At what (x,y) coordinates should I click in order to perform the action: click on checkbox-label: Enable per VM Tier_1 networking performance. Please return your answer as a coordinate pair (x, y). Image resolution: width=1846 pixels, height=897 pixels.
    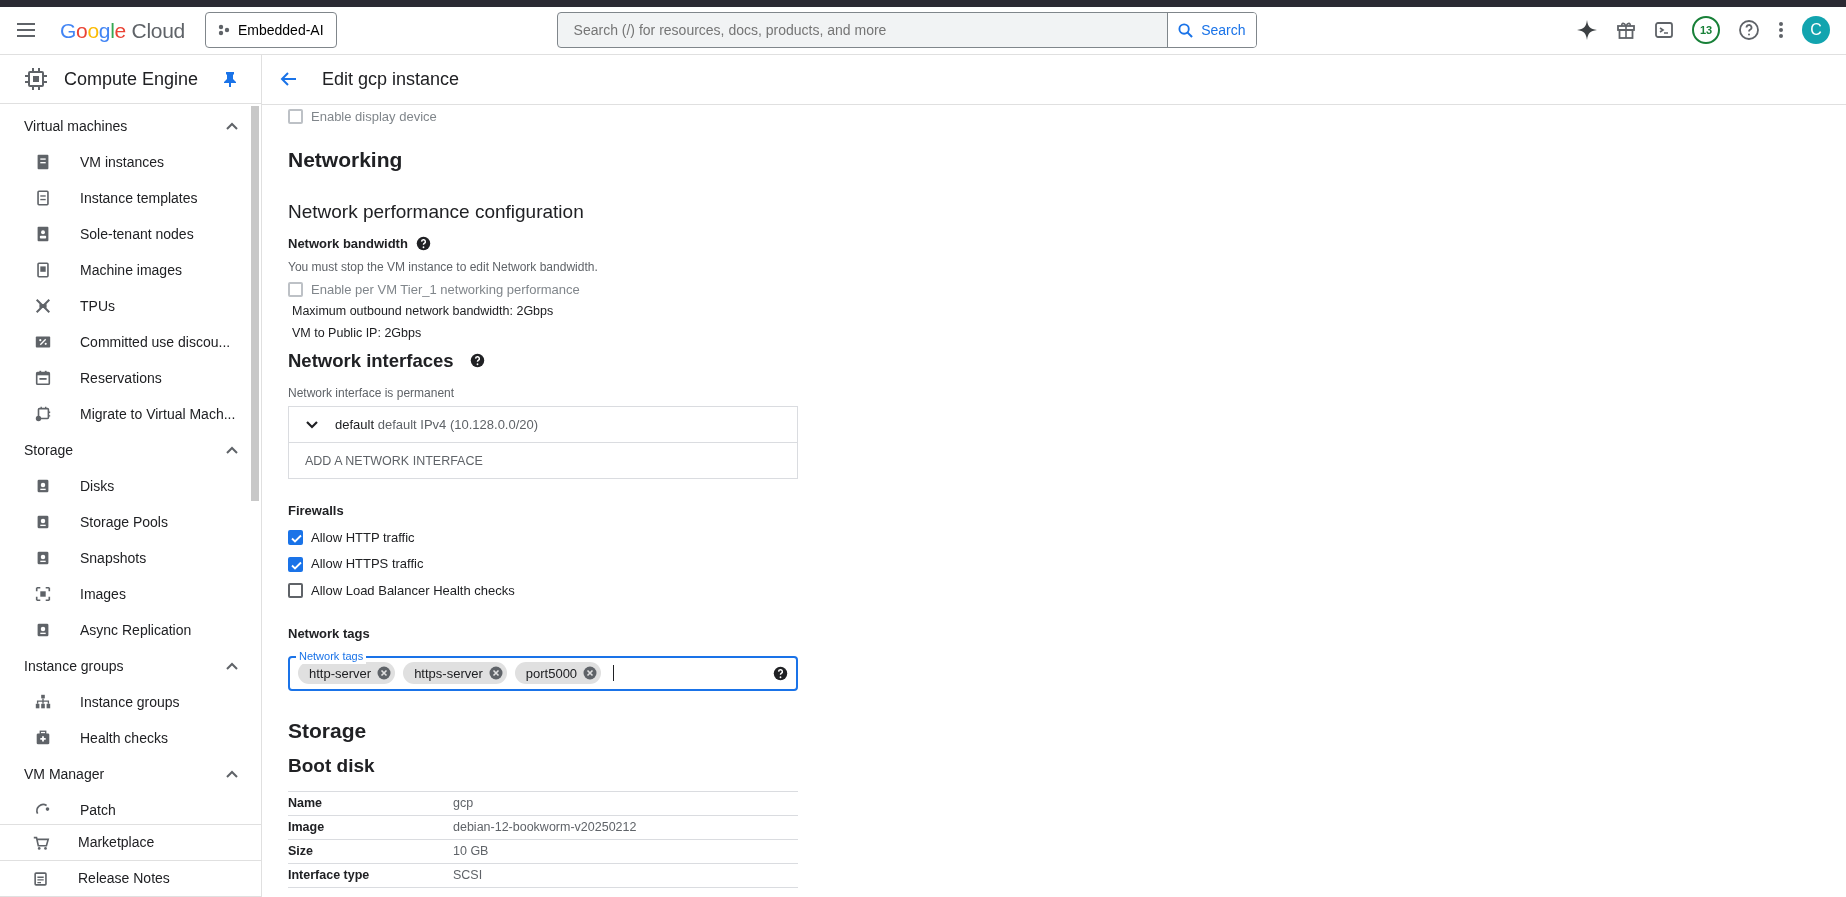
    Looking at the image, I should click on (445, 289).